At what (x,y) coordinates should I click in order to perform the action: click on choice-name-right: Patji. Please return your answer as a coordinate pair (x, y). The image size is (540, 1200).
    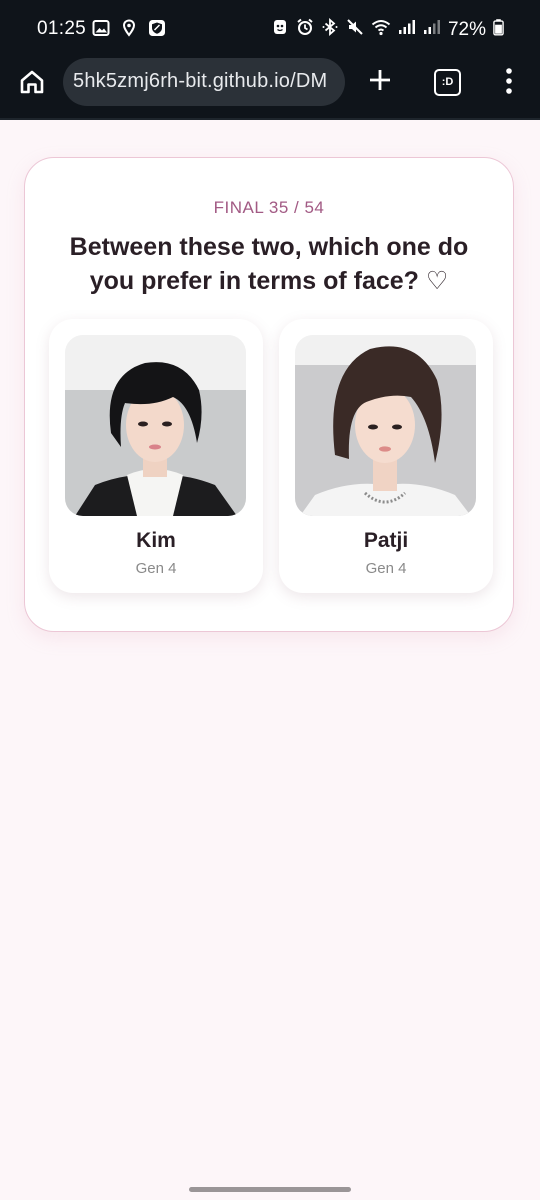
    Looking at the image, I should click on (386, 540).